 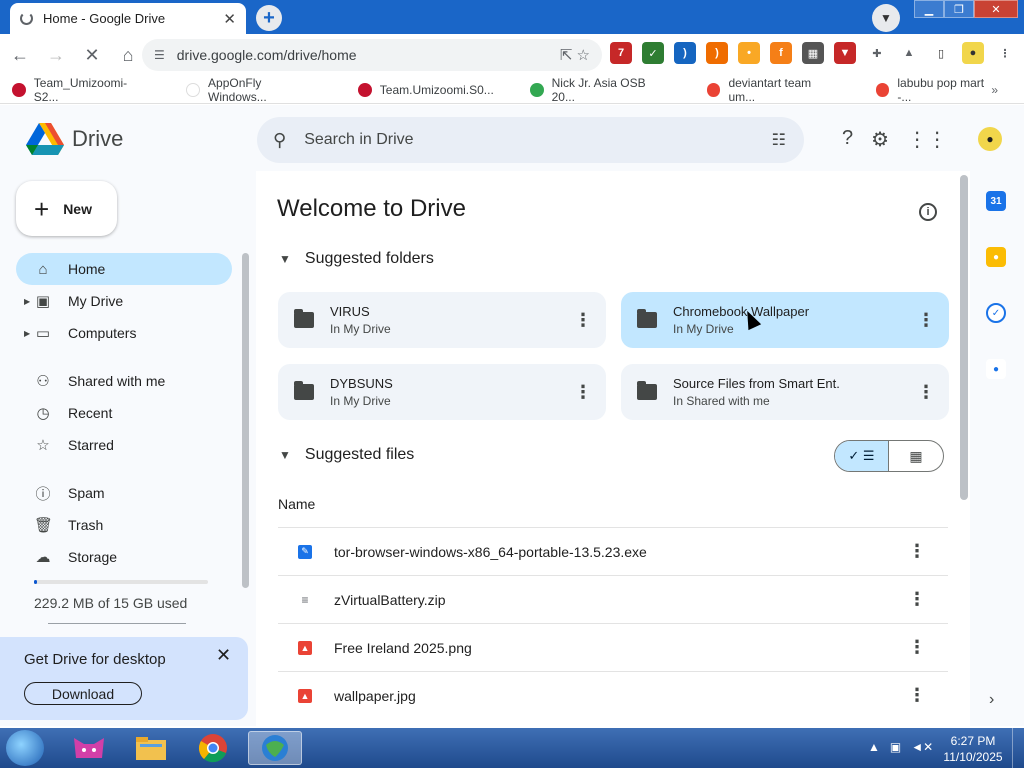 I want to click on restore-icon: ❐, so click(x=959, y=9).